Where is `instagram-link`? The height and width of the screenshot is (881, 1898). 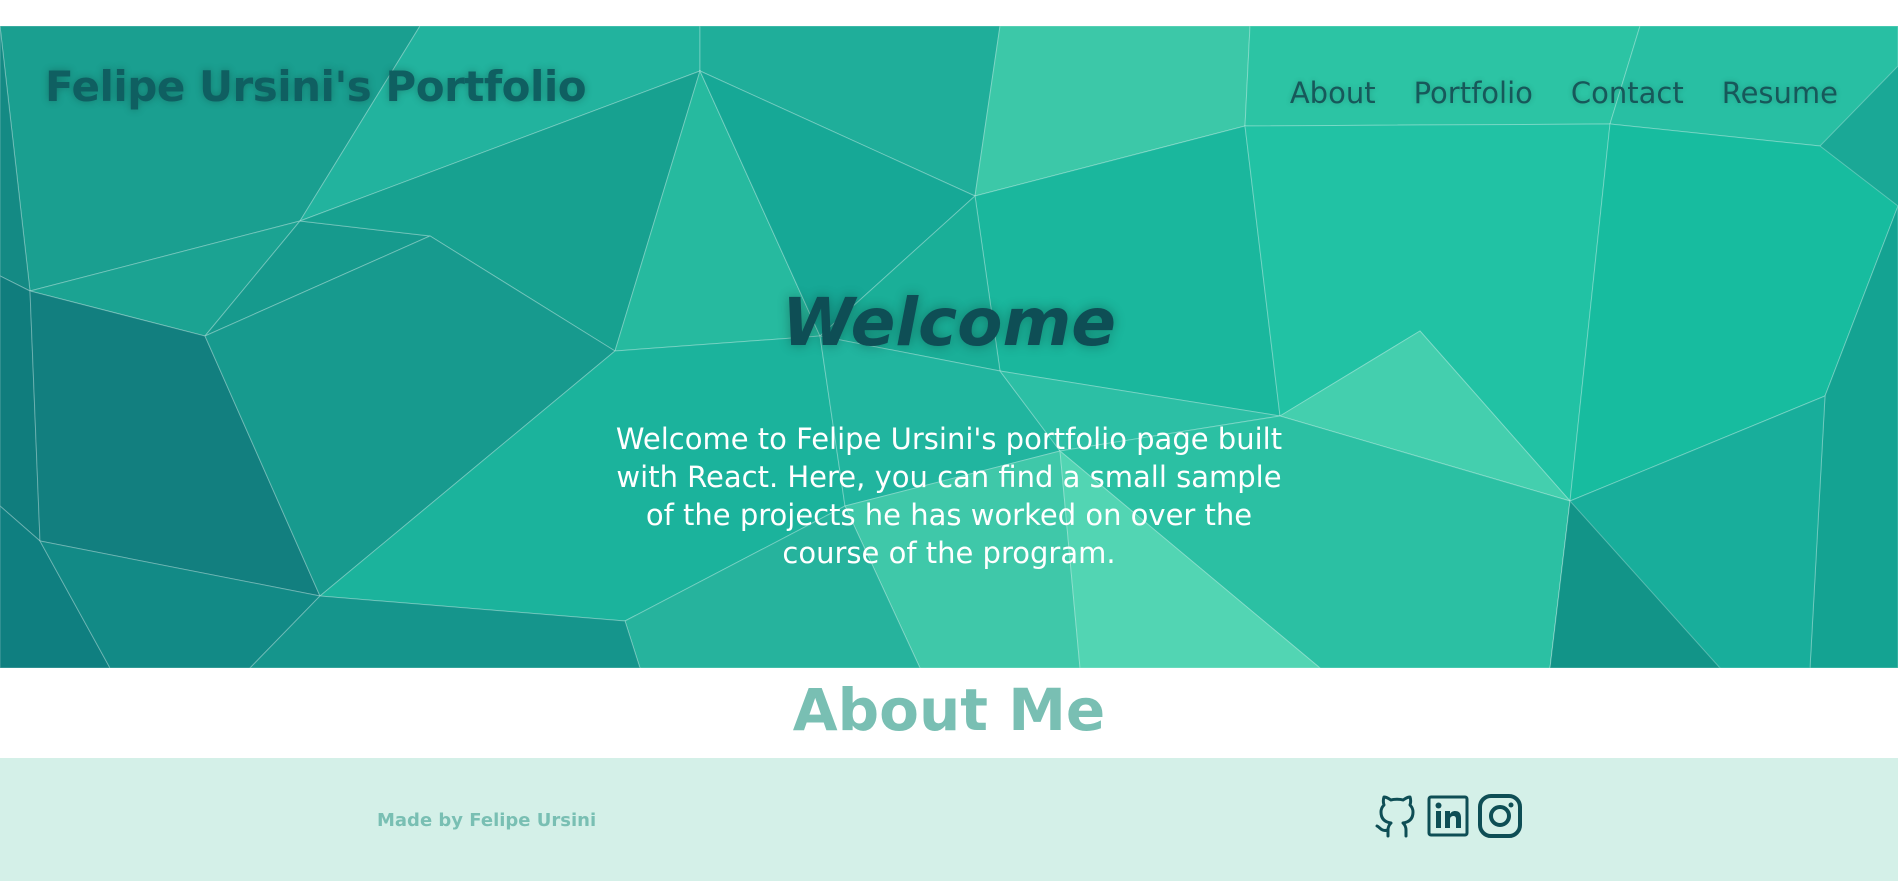
instagram-link is located at coordinates (1500, 816).